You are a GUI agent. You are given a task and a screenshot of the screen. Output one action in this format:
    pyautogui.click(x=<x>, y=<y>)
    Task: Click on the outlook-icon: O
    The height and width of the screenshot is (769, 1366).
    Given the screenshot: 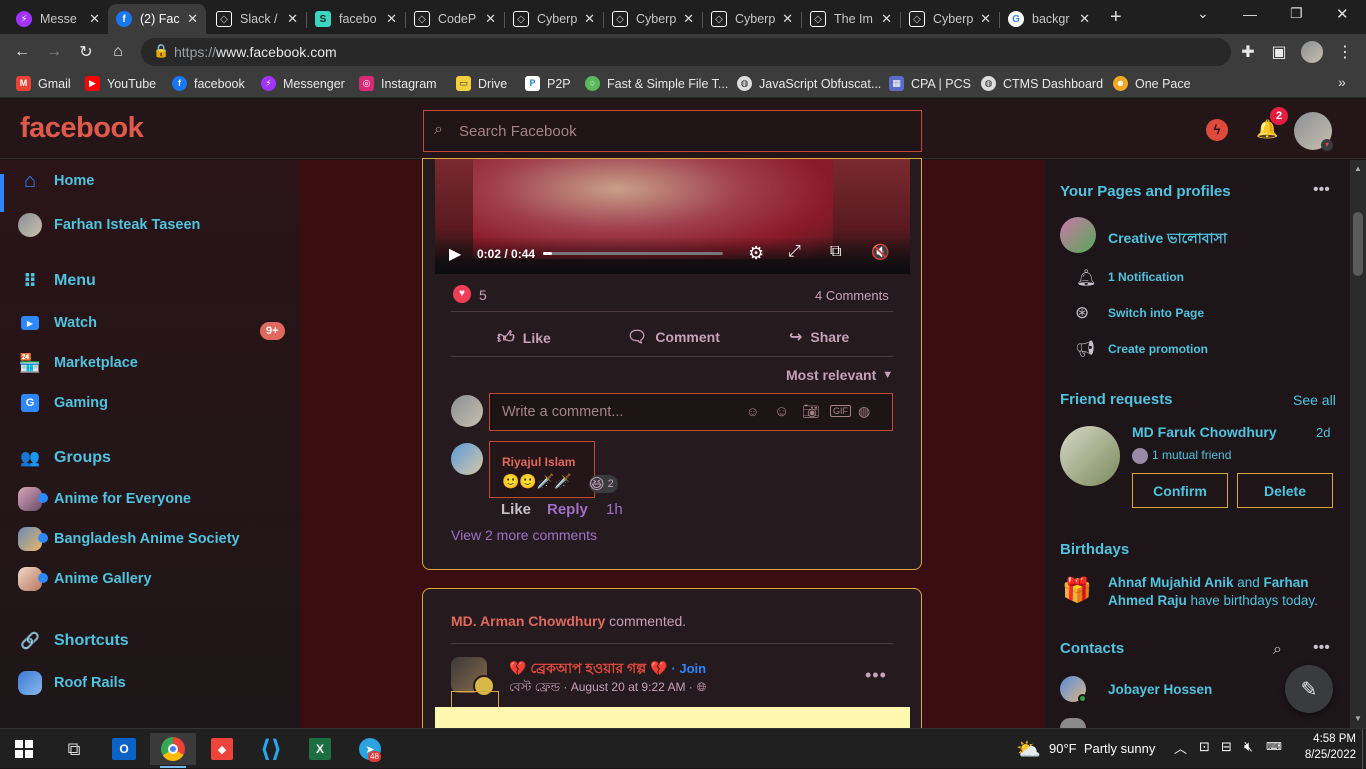 What is the action you would take?
    pyautogui.click(x=124, y=749)
    